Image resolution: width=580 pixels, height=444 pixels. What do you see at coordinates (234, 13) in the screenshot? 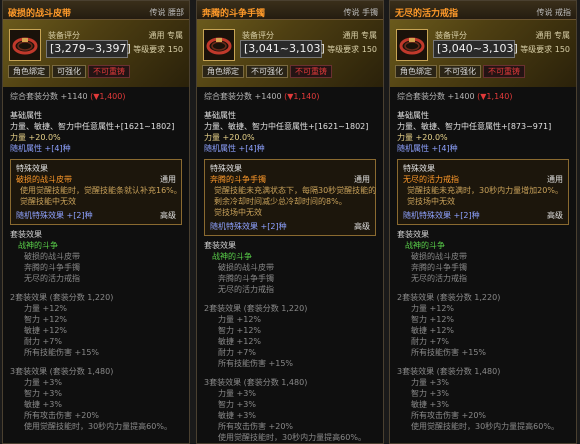
I see `item-title: 奔腾的斗争手镯` at bounding box center [234, 13].